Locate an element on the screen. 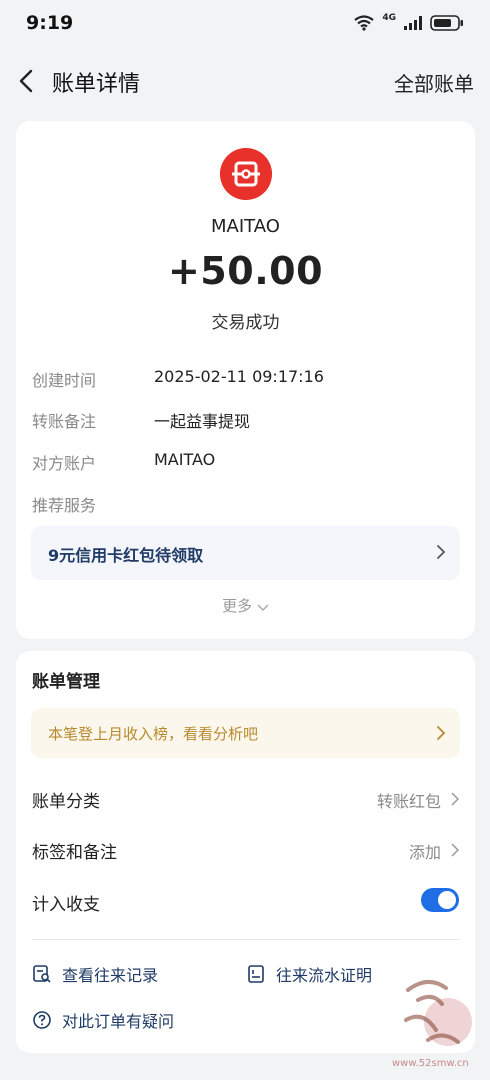  detail-value: 一起益事提现 is located at coordinates (202, 421).